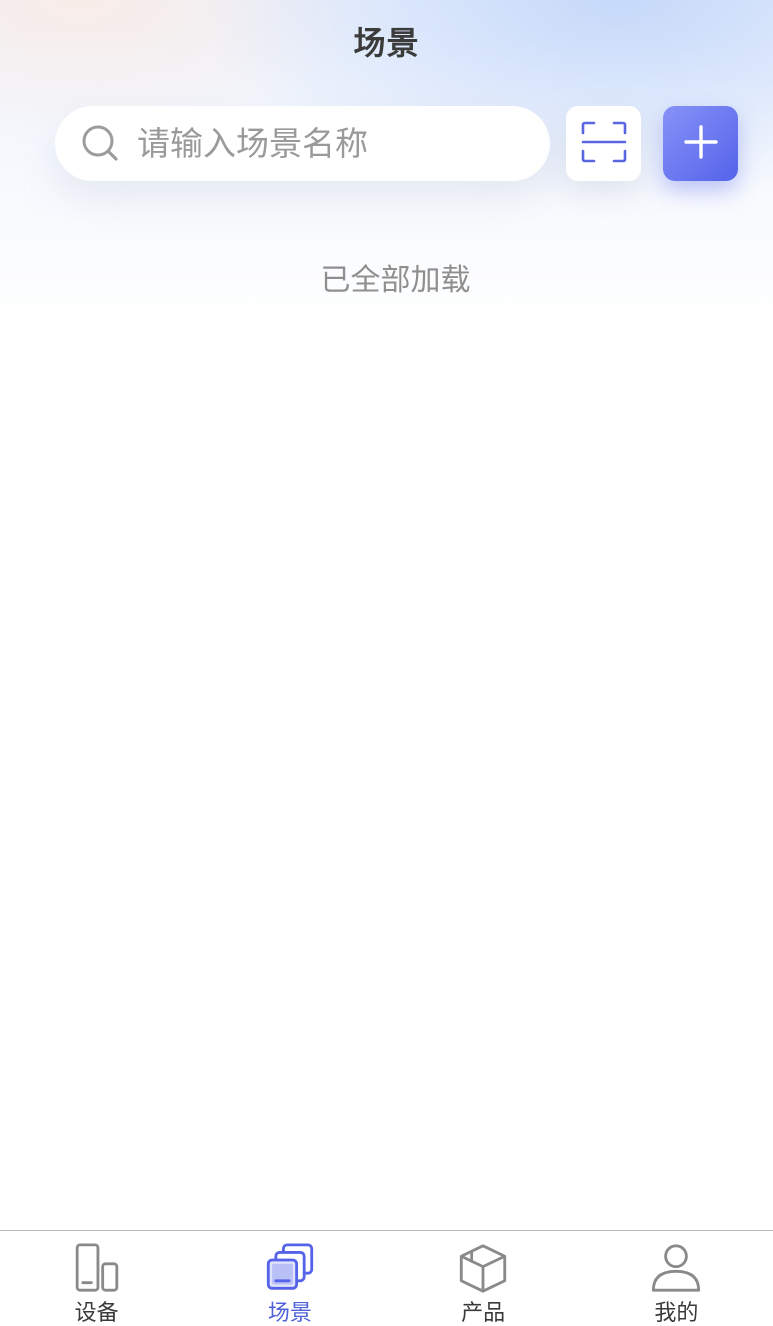 This screenshot has height=1326, width=773. I want to click on device-icon, so click(96, 1267).